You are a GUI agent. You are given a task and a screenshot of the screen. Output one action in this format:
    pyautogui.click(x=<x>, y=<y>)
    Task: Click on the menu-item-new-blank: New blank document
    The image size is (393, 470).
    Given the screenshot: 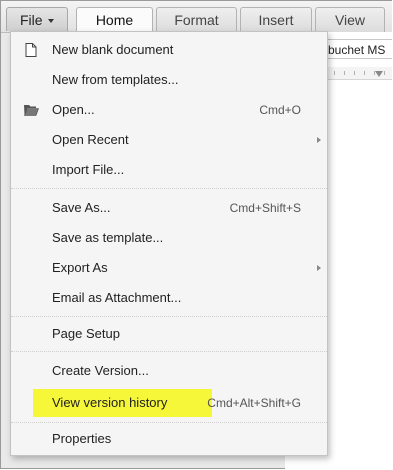 What is the action you would take?
    pyautogui.click(x=169, y=50)
    